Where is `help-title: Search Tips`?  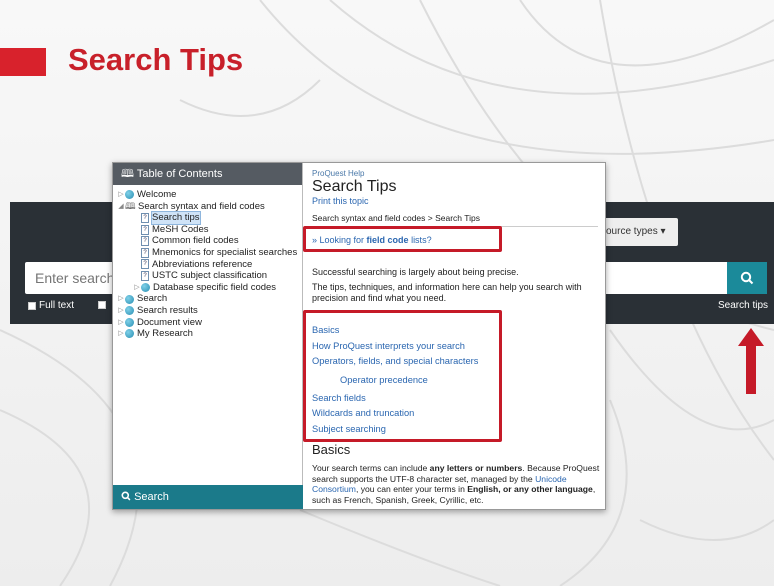 help-title: Search Tips is located at coordinates (354, 186).